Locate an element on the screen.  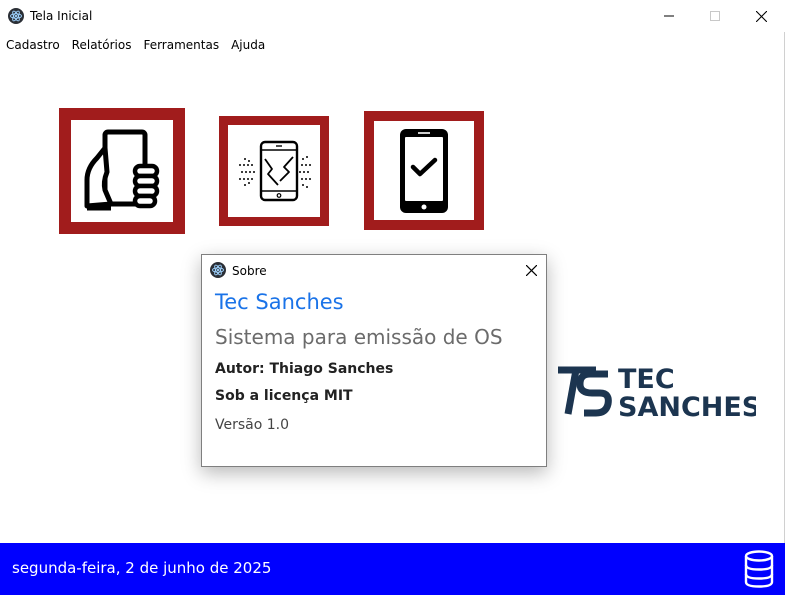
minimize-button is located at coordinates (669, 16).